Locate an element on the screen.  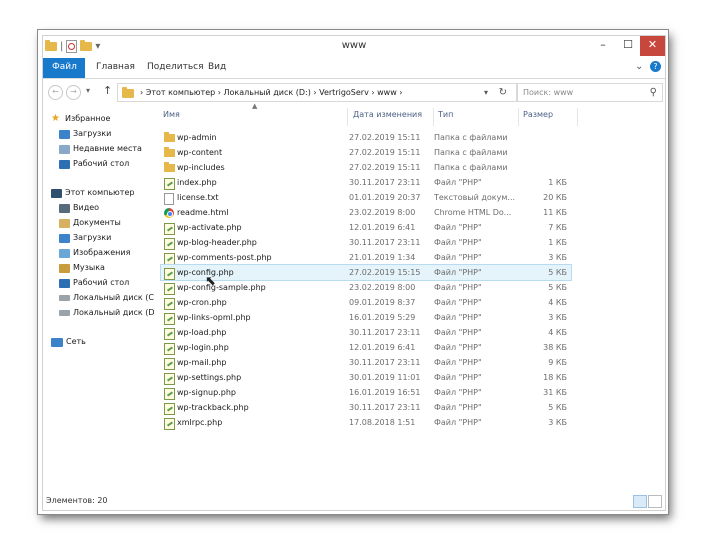
column-header-type: Тип is located at coordinates (445, 114).